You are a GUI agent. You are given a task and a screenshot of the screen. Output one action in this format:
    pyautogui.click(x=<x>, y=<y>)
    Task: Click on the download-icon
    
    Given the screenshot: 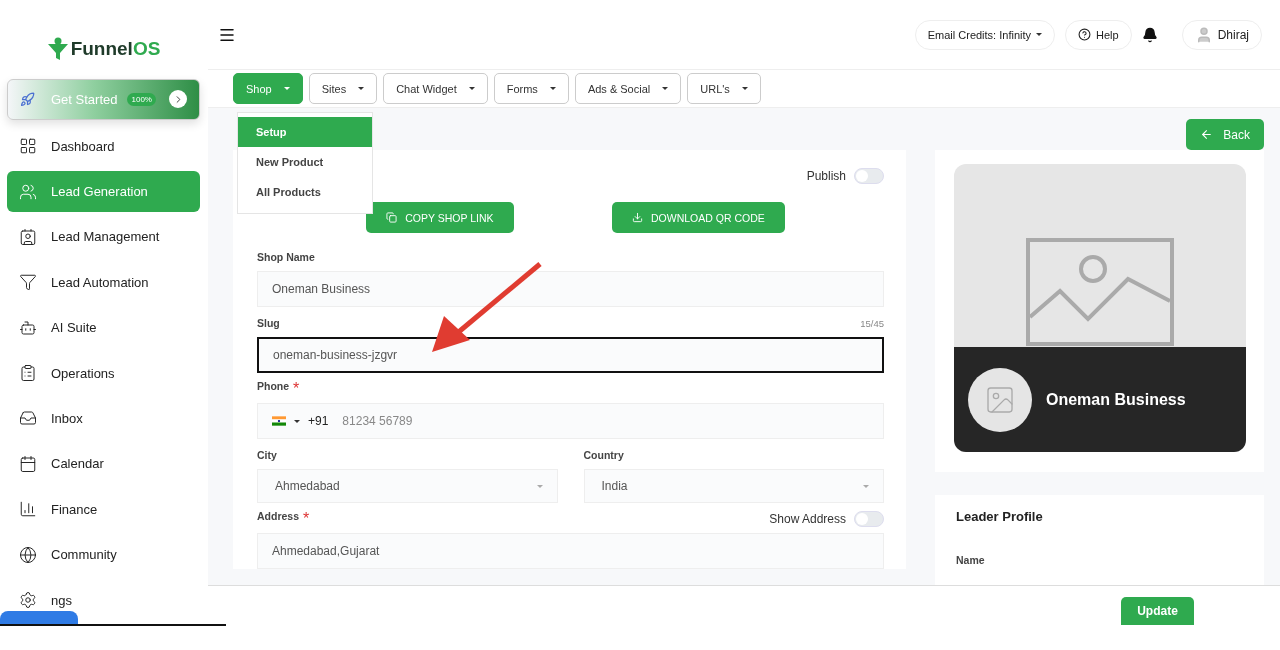 What is the action you would take?
    pyautogui.click(x=637, y=217)
    